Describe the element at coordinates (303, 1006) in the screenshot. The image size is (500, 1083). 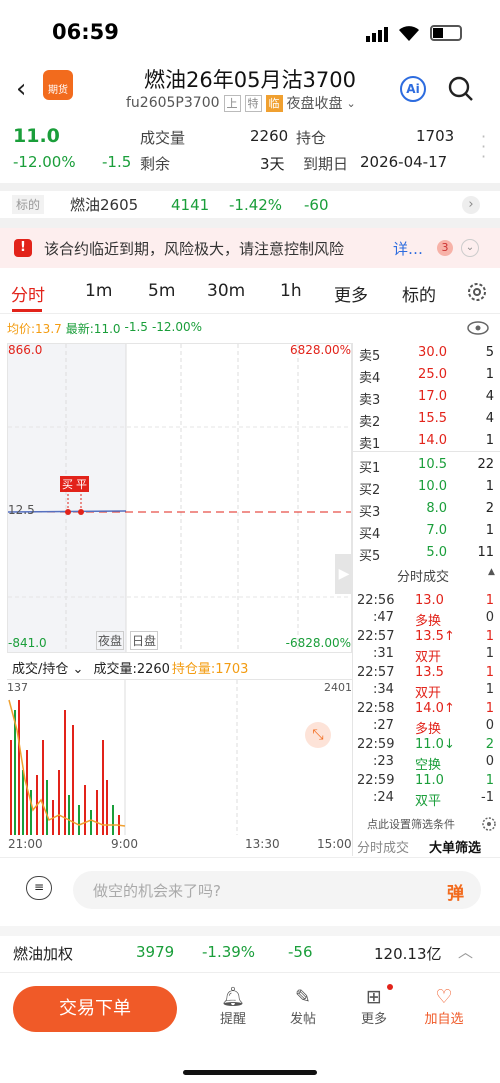
I see `nav-post: ✎ 发帖` at that location.